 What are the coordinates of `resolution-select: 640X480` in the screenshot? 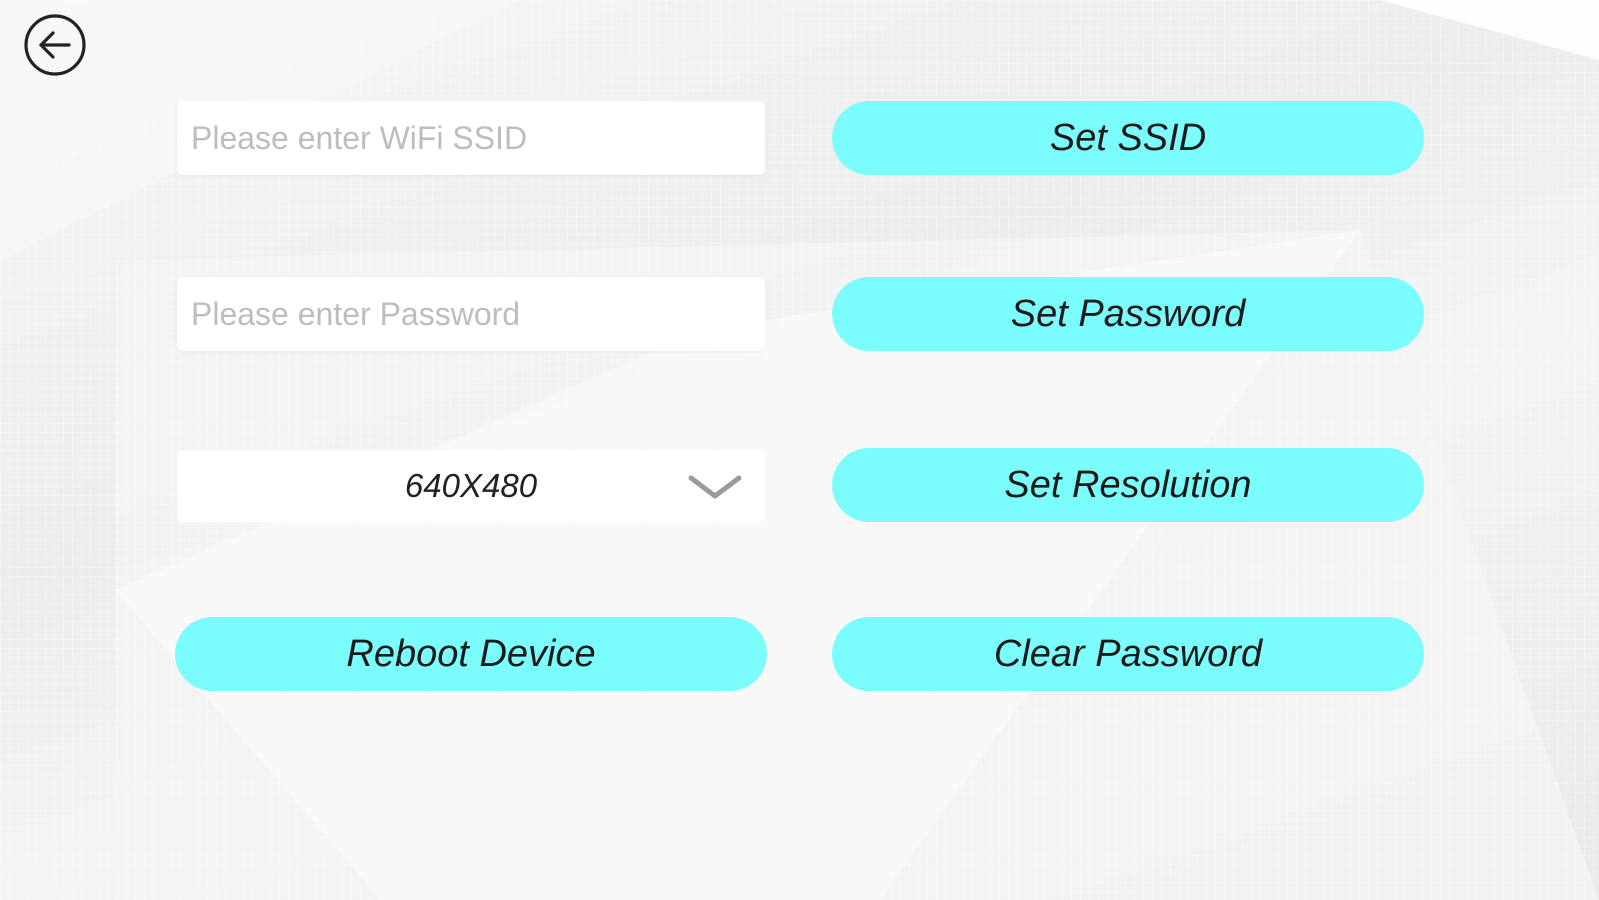 It's located at (471, 486).